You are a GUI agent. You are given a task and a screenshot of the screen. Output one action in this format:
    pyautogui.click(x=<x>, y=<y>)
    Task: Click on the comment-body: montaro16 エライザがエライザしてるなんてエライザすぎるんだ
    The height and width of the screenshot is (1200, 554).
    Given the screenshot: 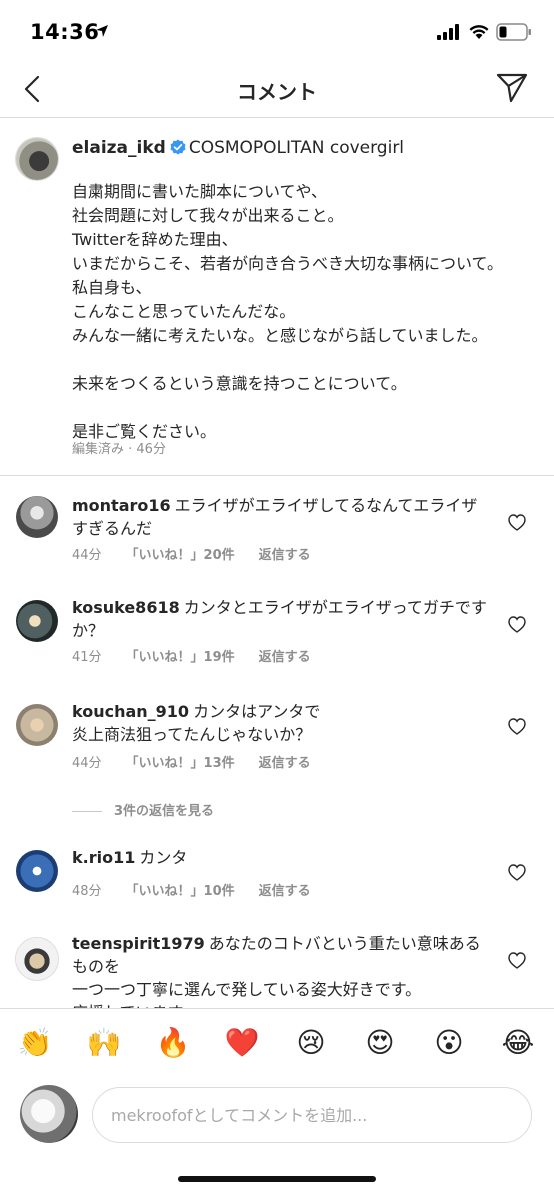 What is the action you would take?
    pyautogui.click(x=282, y=517)
    